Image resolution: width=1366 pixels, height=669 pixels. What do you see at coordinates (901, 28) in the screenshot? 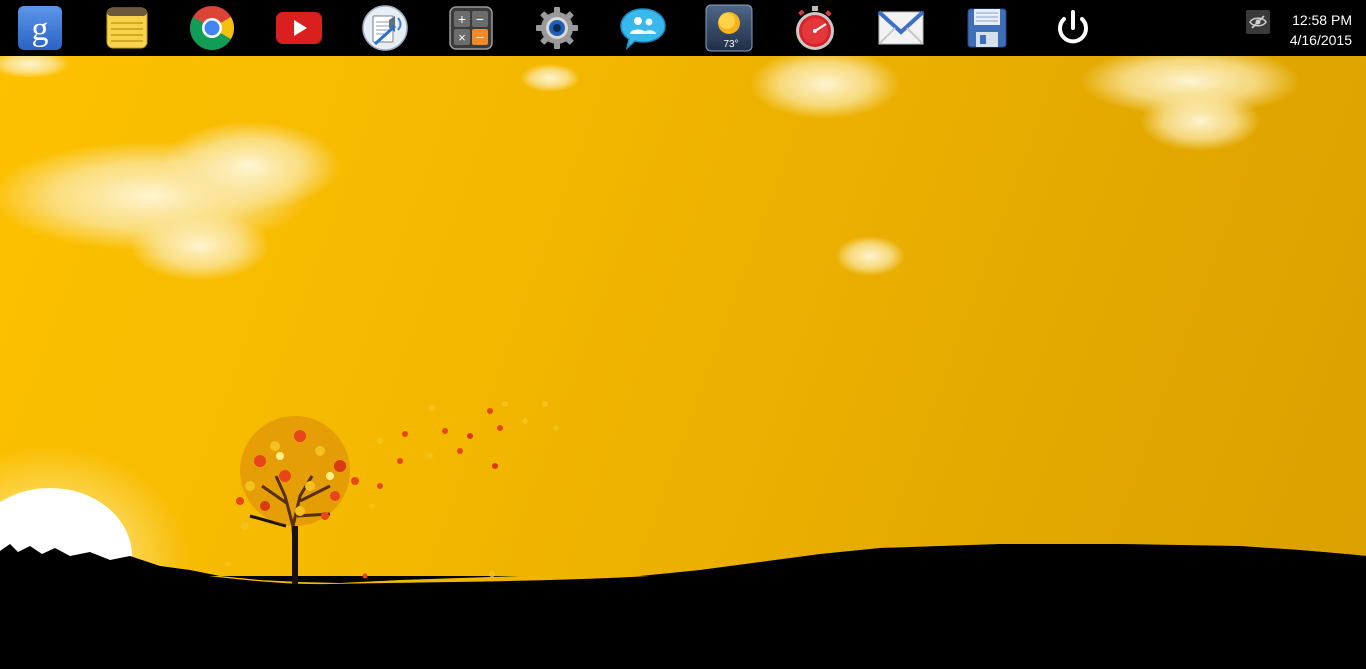
I see `mail-icon` at bounding box center [901, 28].